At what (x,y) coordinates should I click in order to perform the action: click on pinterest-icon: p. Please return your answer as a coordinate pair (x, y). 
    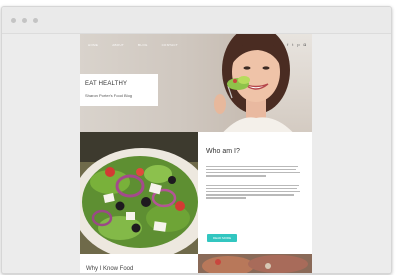
    Looking at the image, I should click on (298, 44).